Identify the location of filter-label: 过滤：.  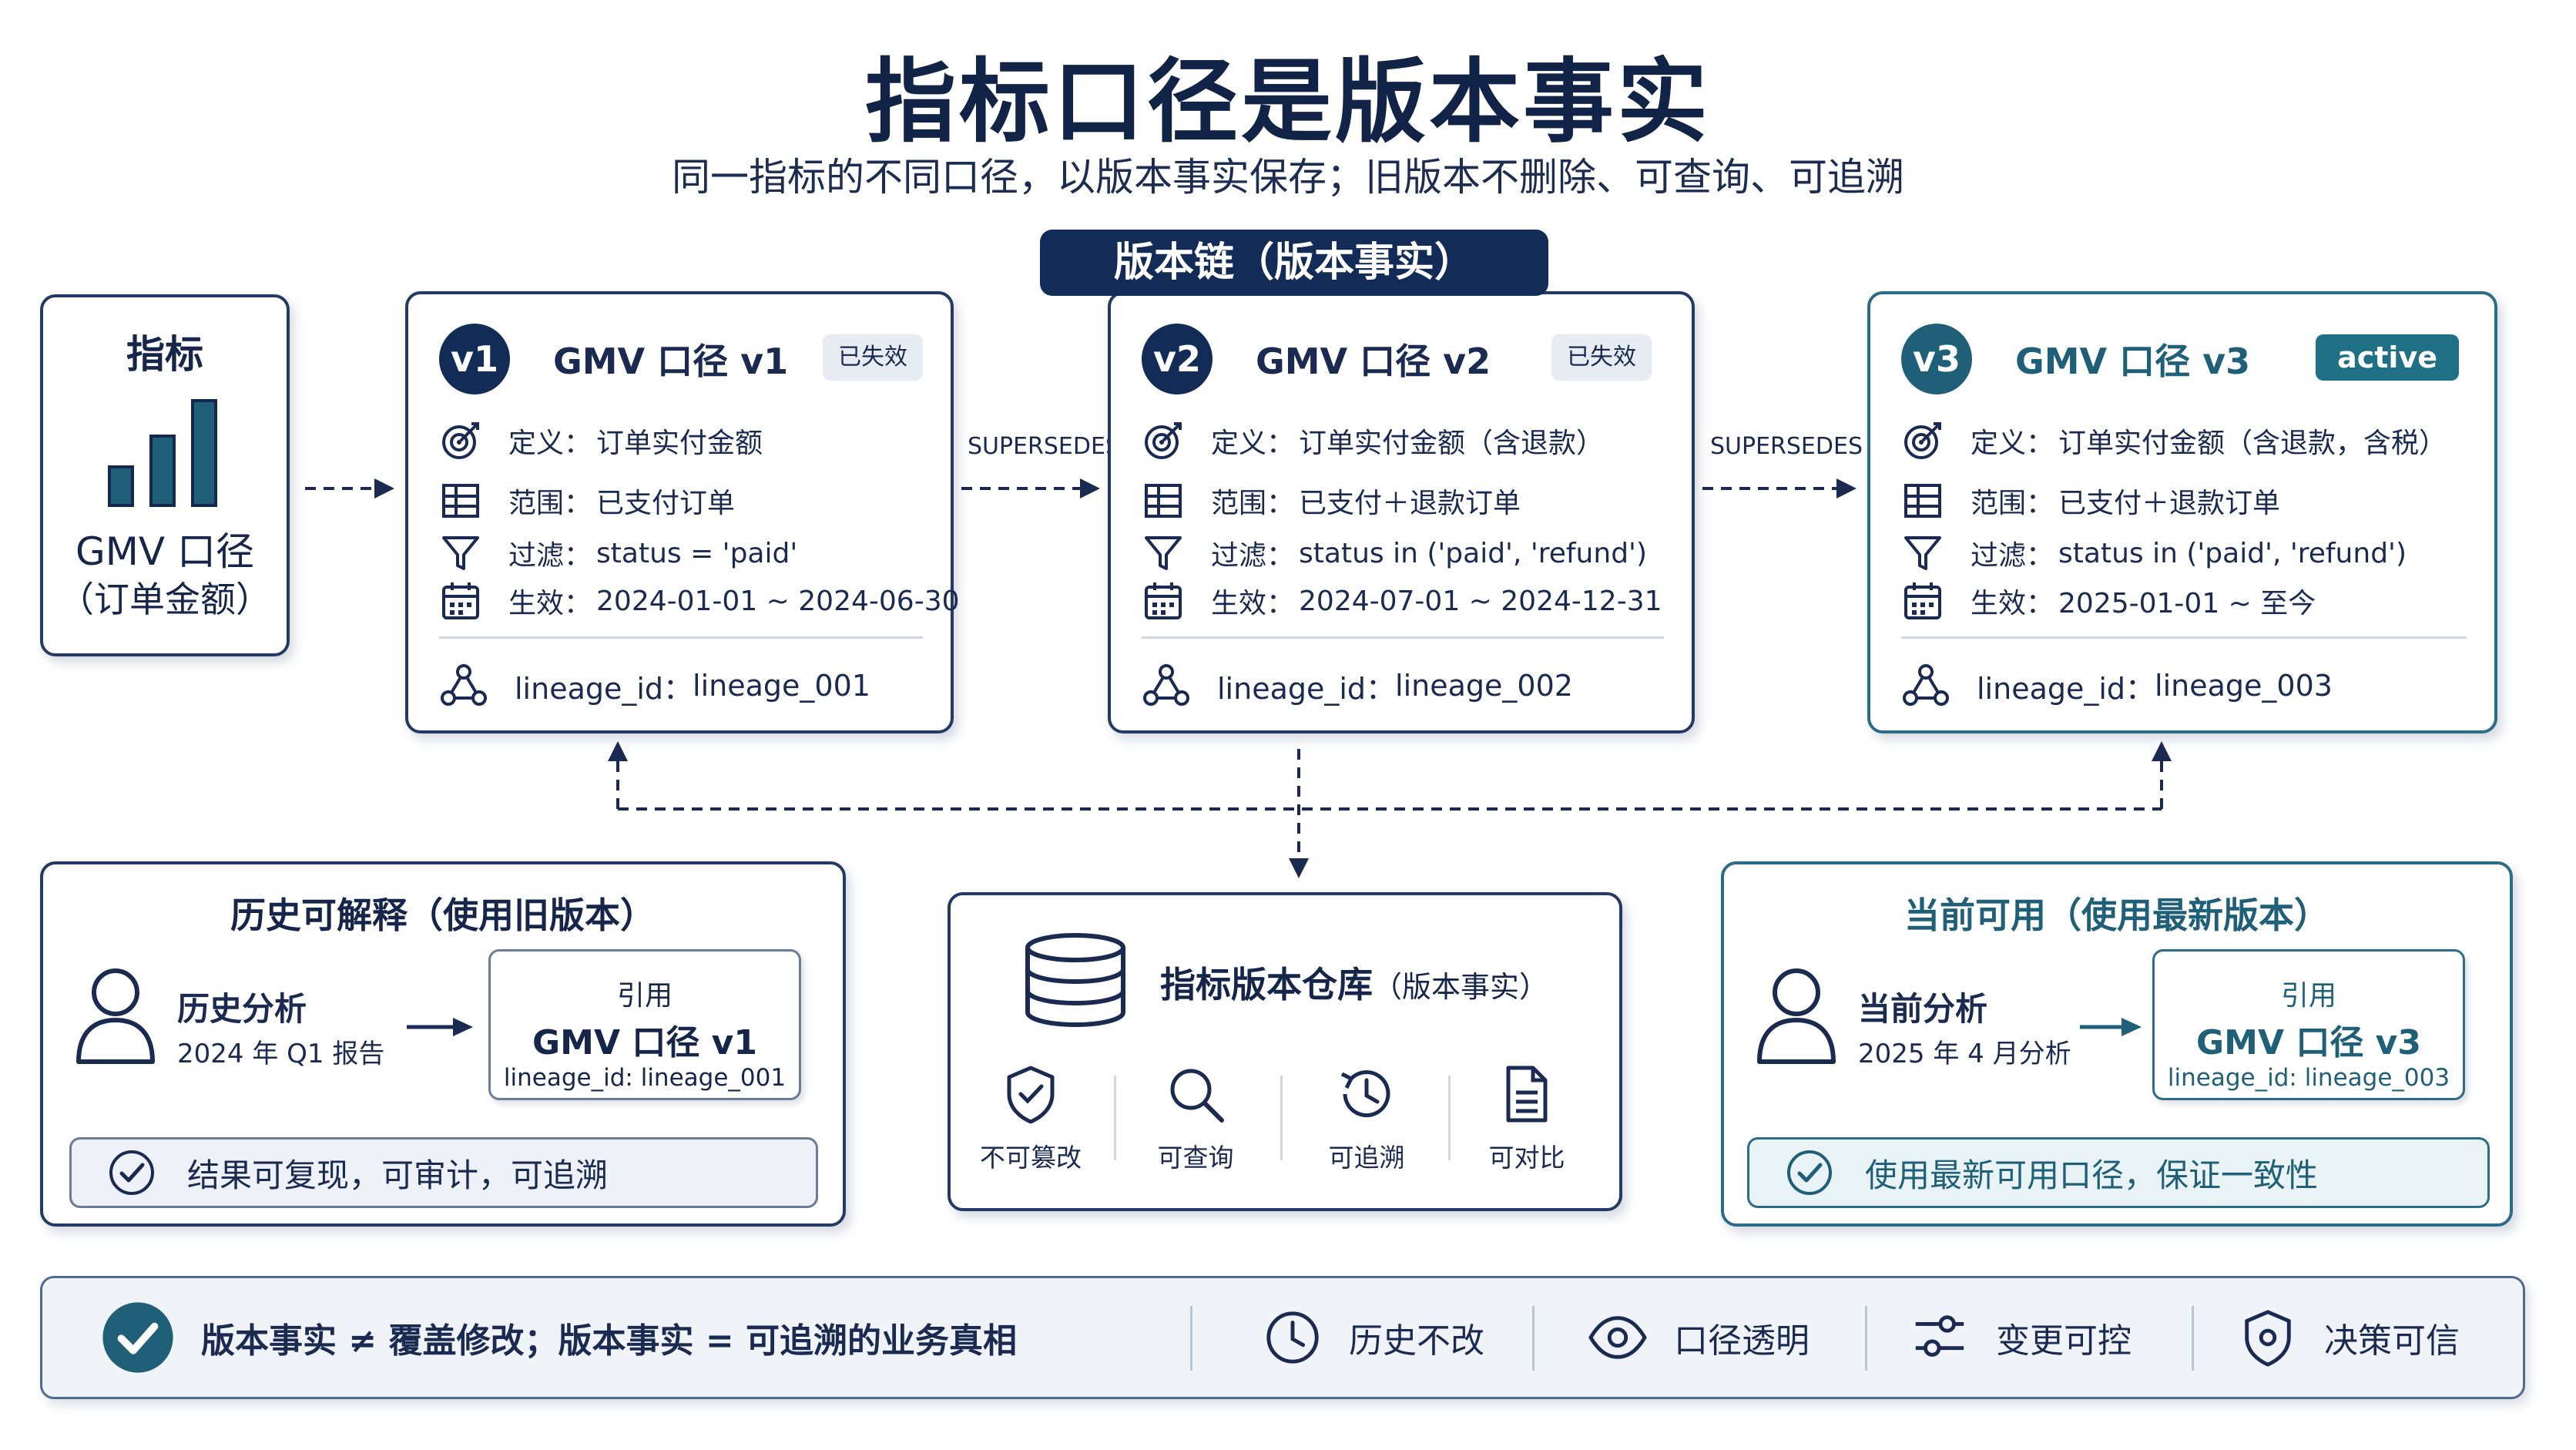
(550, 556).